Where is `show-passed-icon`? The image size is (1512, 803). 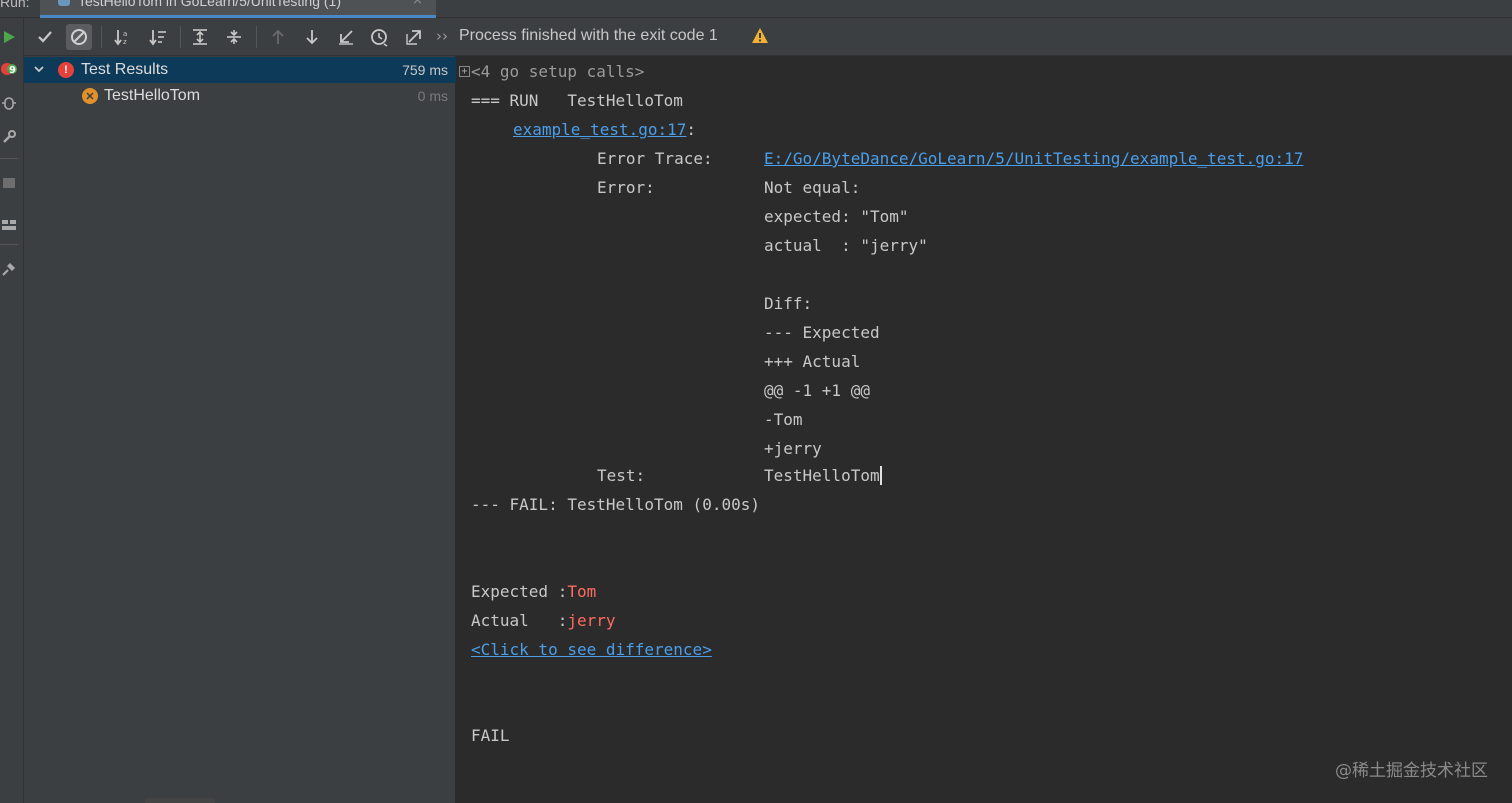 show-passed-icon is located at coordinates (45, 37).